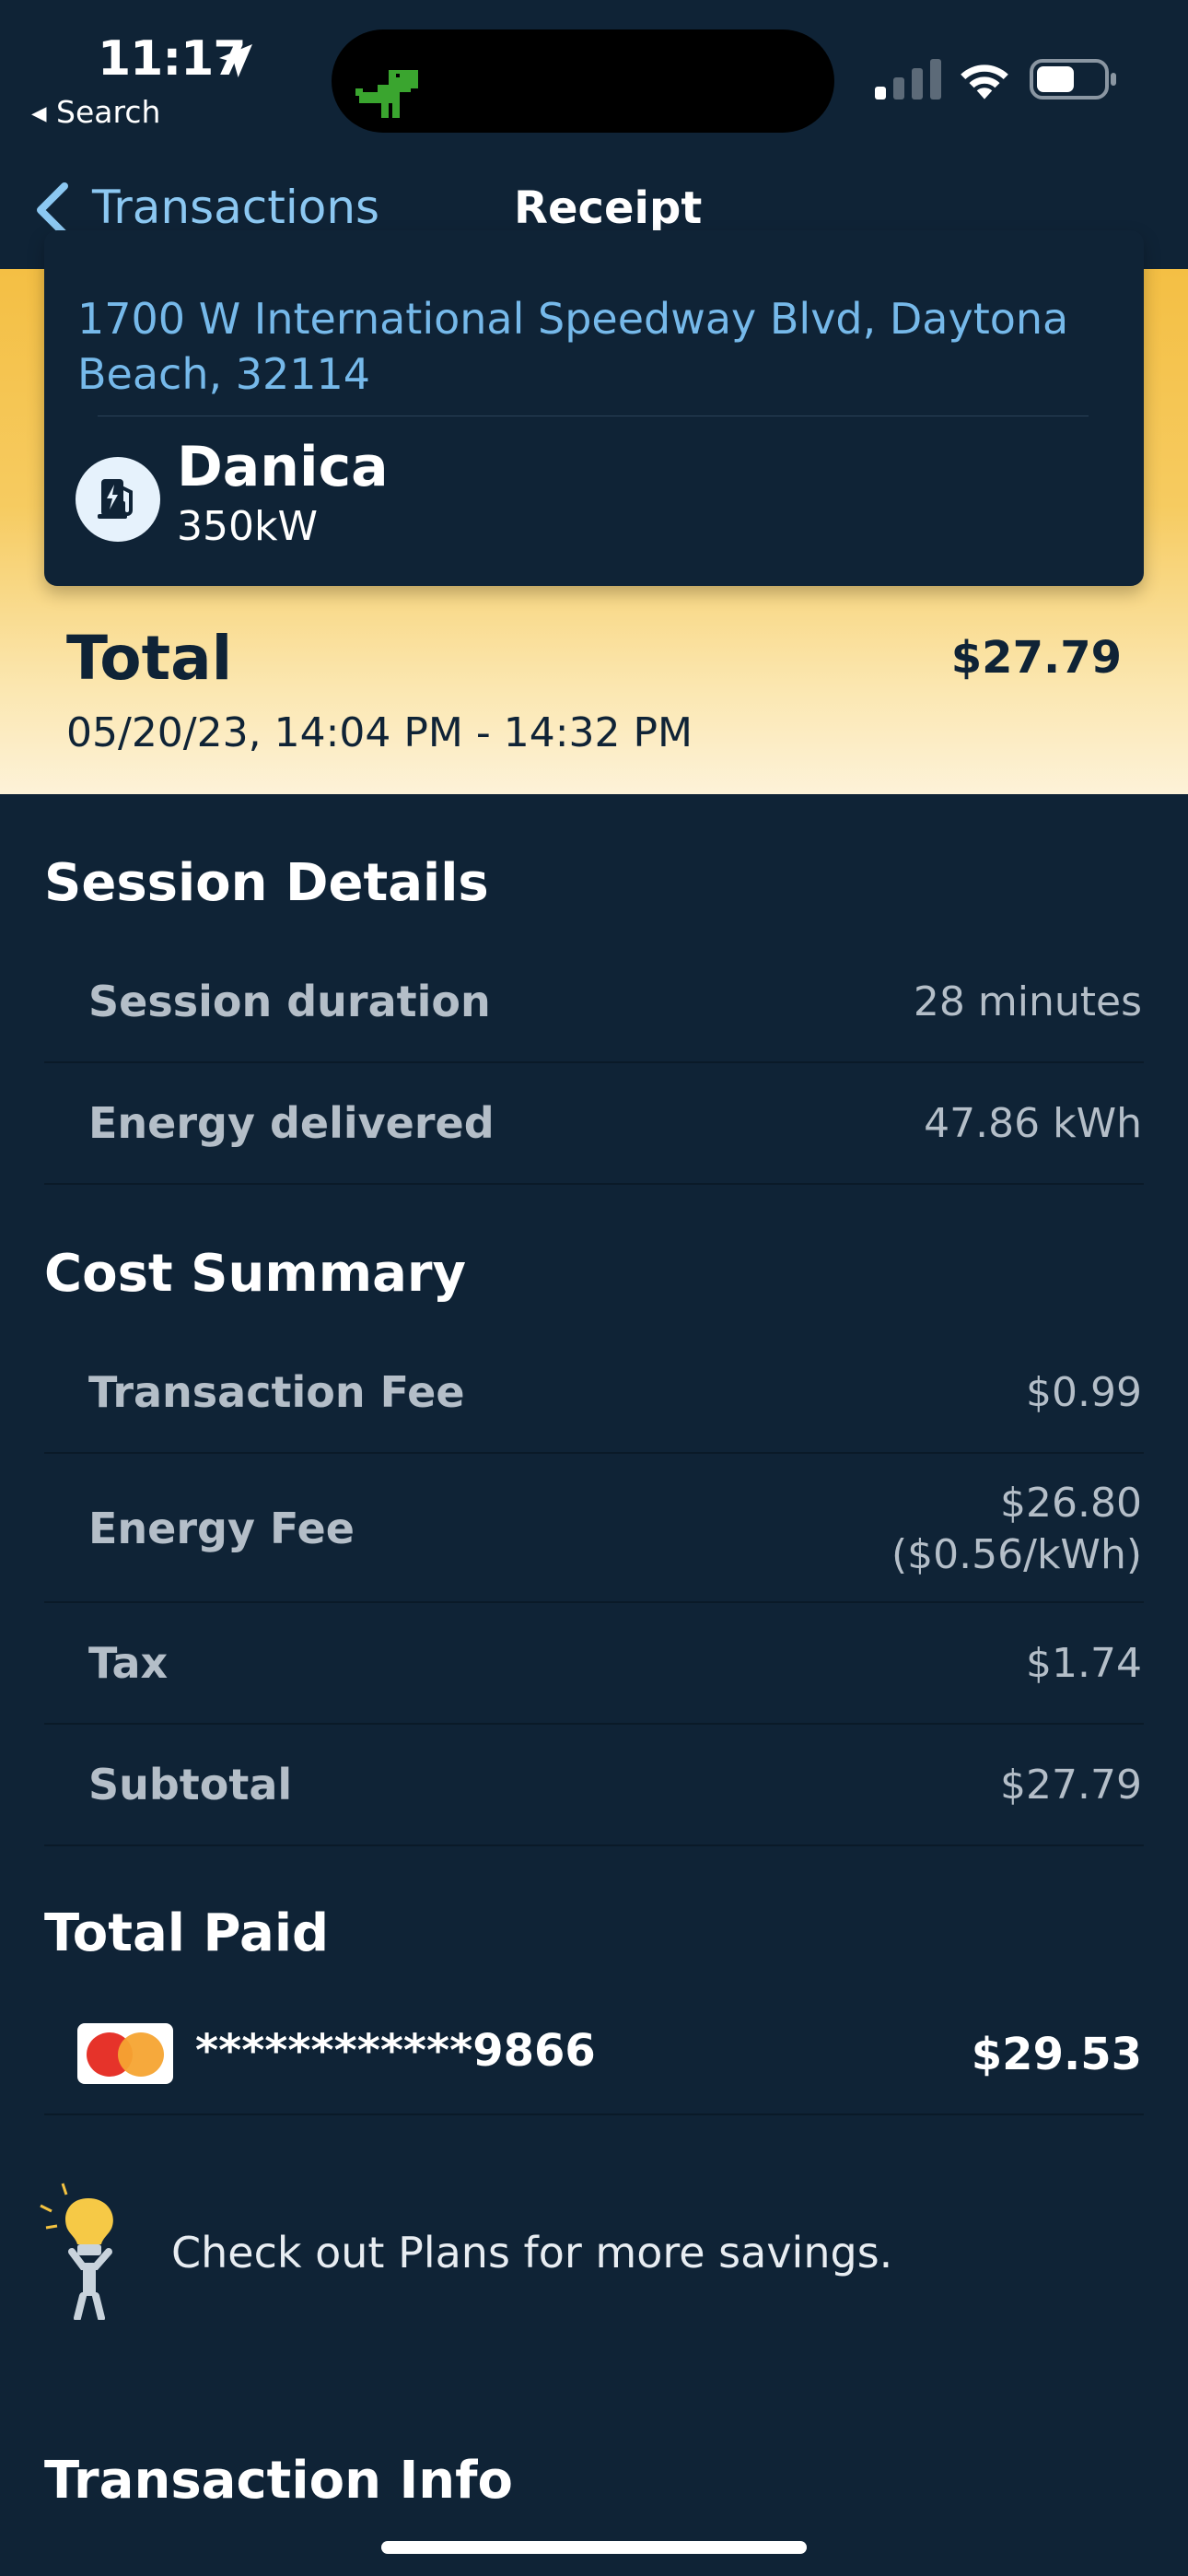 The width and height of the screenshot is (1188, 2576). Describe the element at coordinates (247, 526) in the screenshot. I see `charger-power: 350kW` at that location.